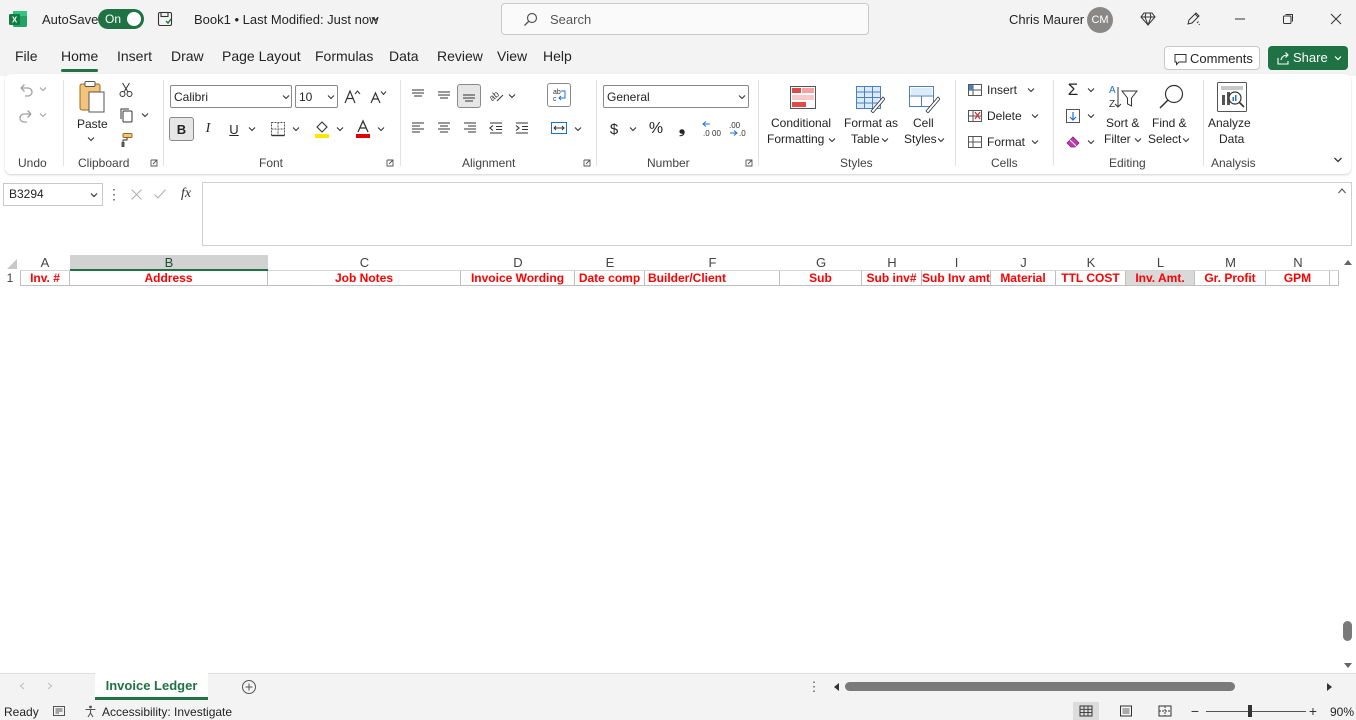 The image size is (1356, 720). Describe the element at coordinates (522, 128) in the screenshot. I see `increase-indent-icon` at that location.